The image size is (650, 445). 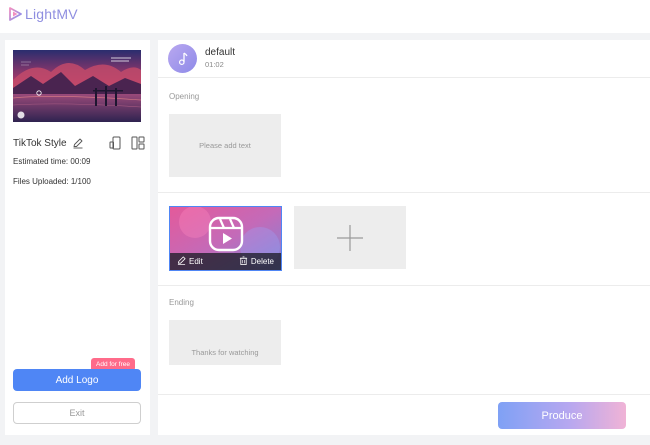 What do you see at coordinates (52, 161) in the screenshot?
I see `estimated-time: Estimated time: 00:09` at bounding box center [52, 161].